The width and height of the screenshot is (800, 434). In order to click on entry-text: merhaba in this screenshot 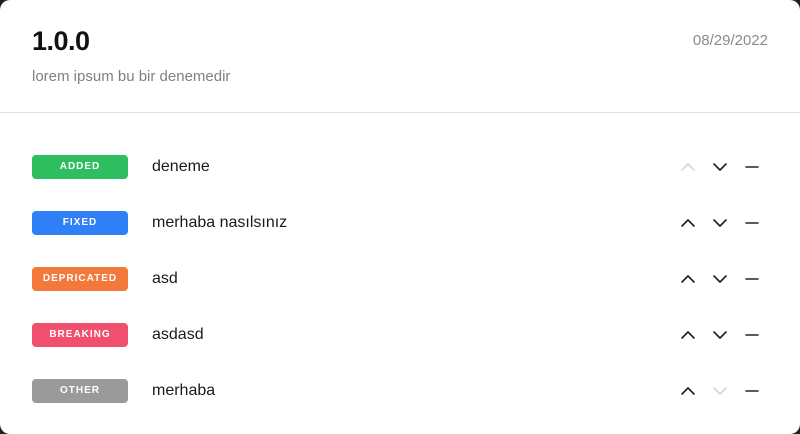, I will do `click(184, 390)`.